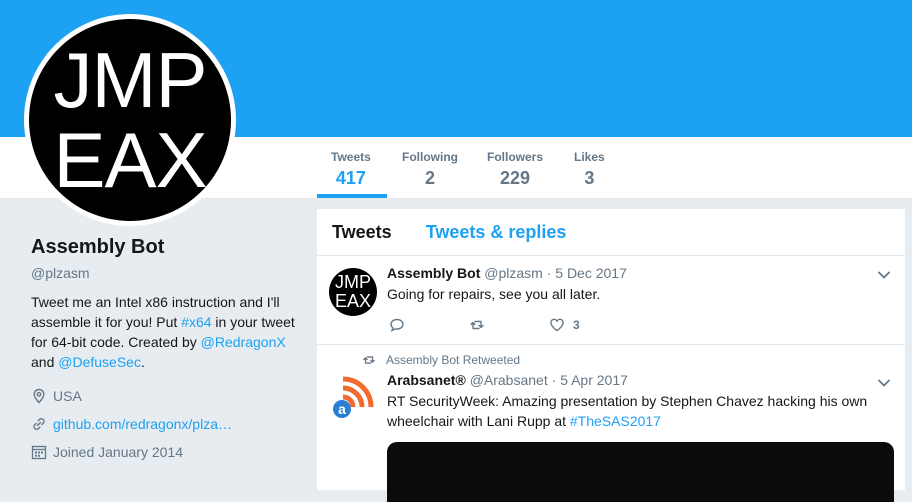  What do you see at coordinates (67, 396) in the screenshot?
I see `location-text: USA` at bounding box center [67, 396].